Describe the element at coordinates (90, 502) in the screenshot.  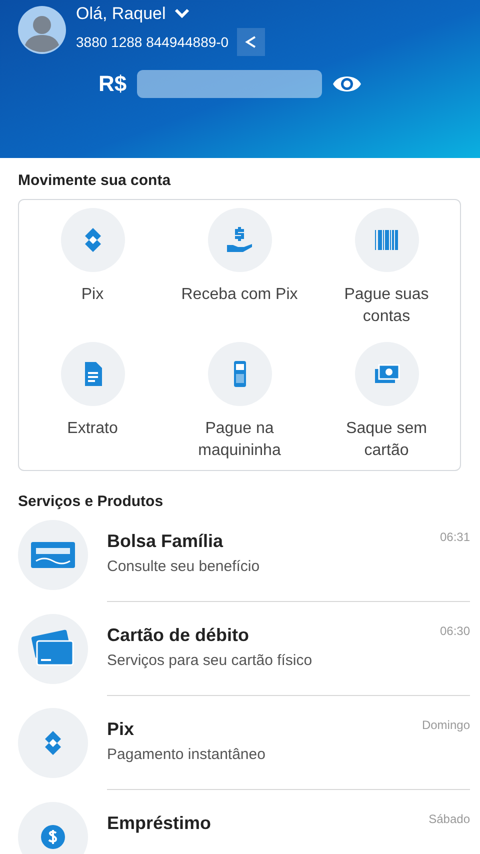
I see `section-title: Serviços e Produtos` at that location.